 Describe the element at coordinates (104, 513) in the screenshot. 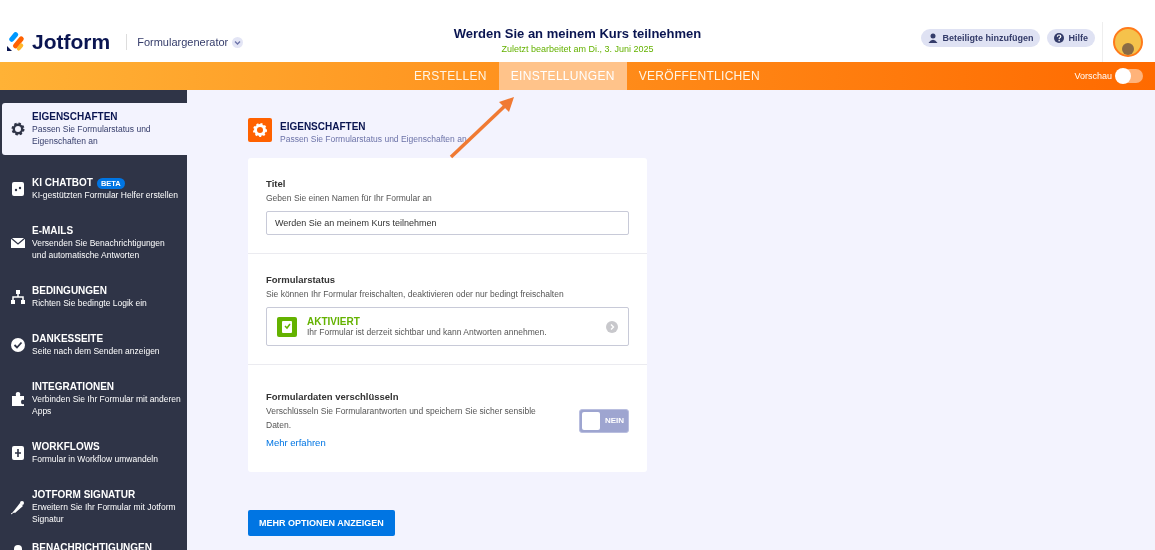

I see `item-description: Erweitern Sie Ihr Formular mit Jotform Signatur` at that location.